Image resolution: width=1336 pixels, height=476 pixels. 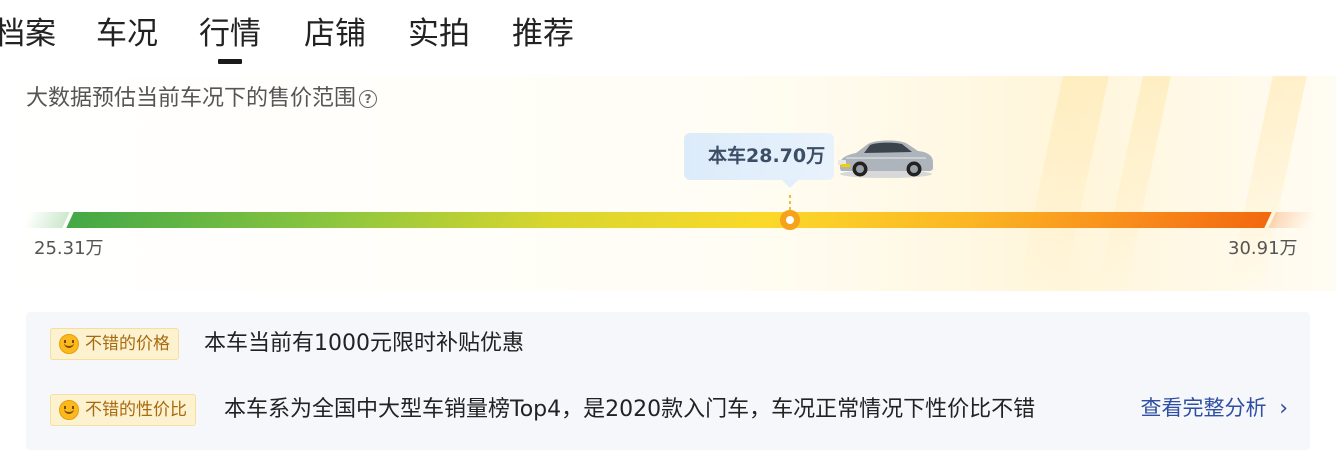 I want to click on price-range-subtitle: 大数据预估当前车况下的售价范围?, so click(x=202, y=99).